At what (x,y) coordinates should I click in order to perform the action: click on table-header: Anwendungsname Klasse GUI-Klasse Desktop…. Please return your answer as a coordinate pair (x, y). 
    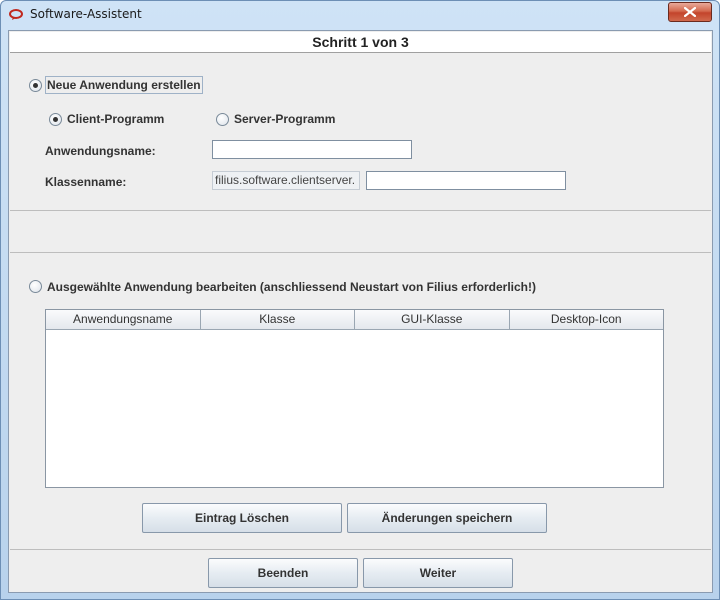
    Looking at the image, I should click on (354, 320).